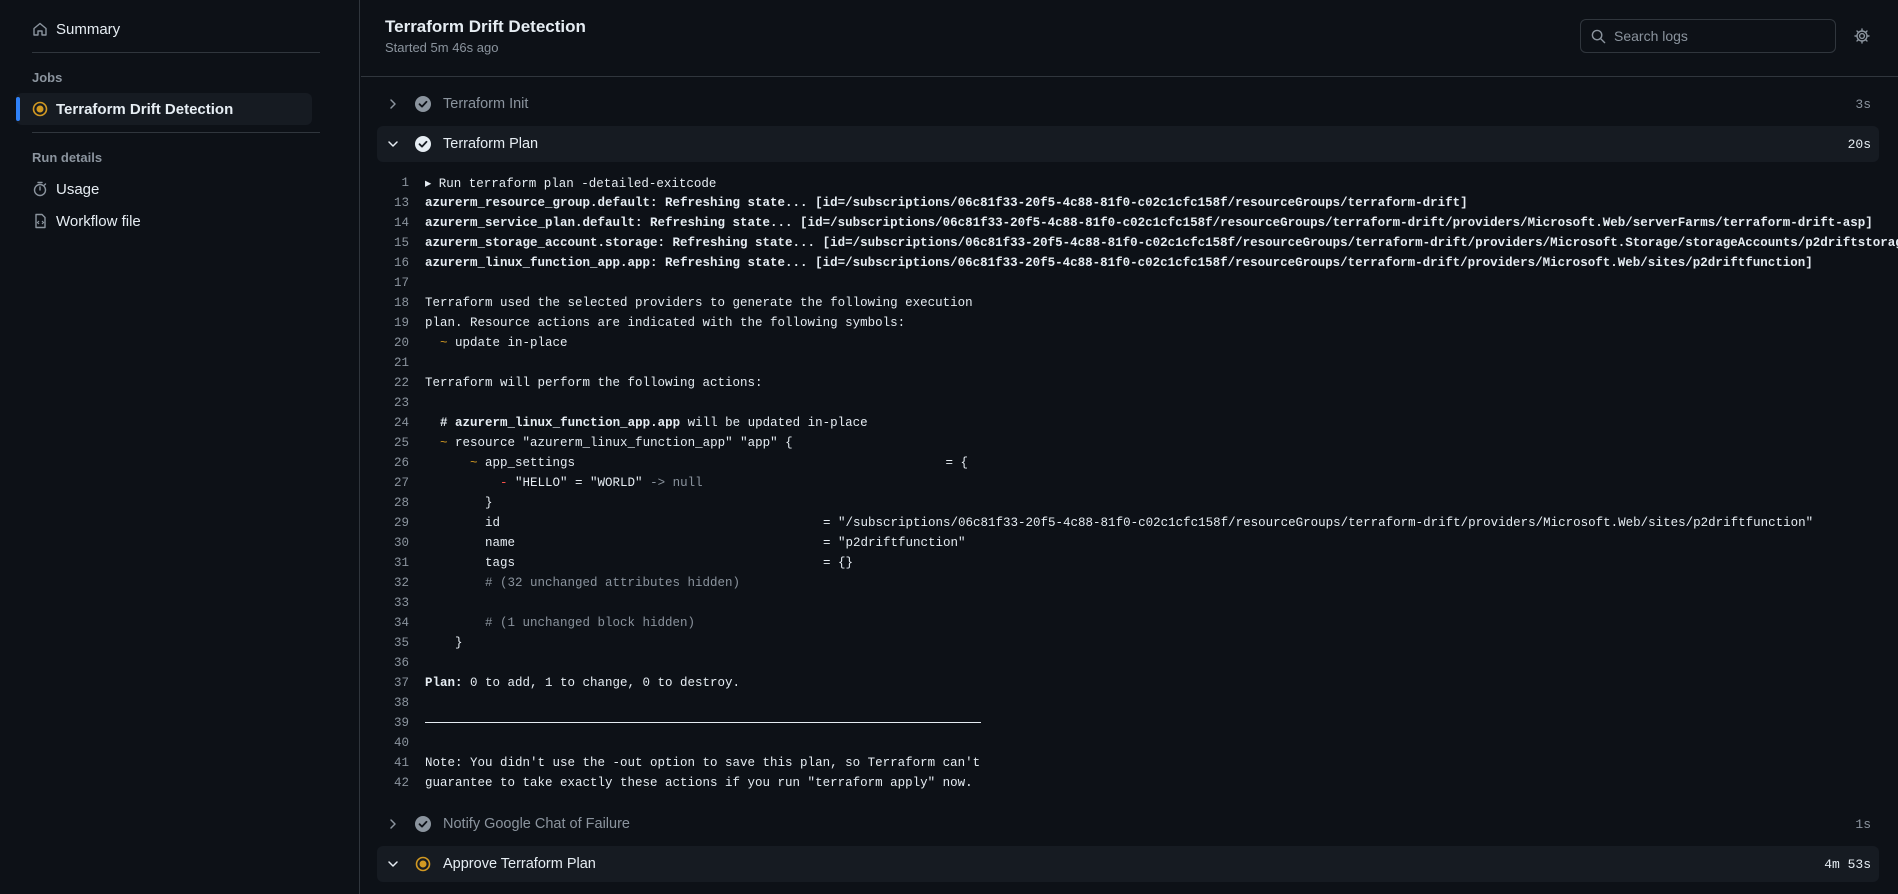 The height and width of the screenshot is (894, 1898). I want to click on log-text: name = "p2driftfunction", so click(725, 543).